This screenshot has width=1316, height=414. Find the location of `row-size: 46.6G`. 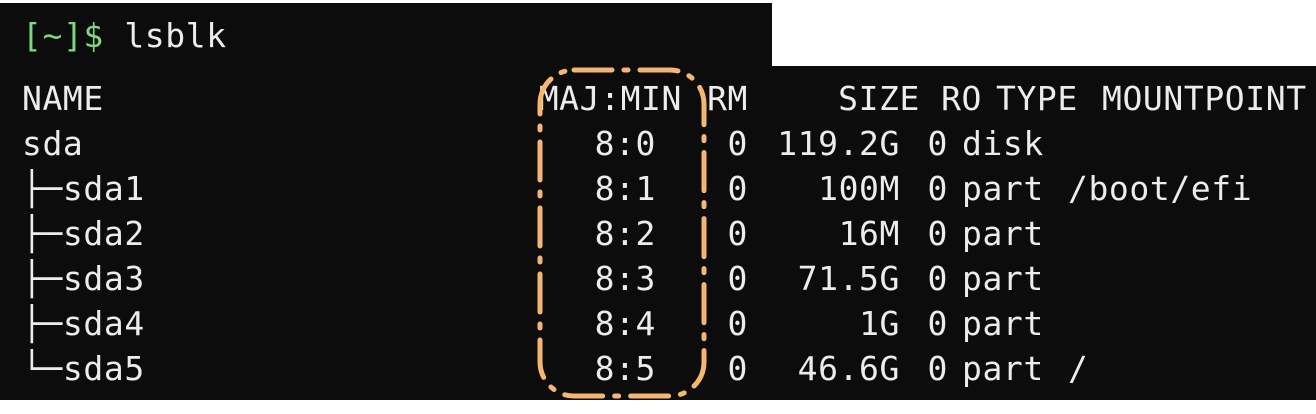

row-size: 46.6G is located at coordinates (848, 368).